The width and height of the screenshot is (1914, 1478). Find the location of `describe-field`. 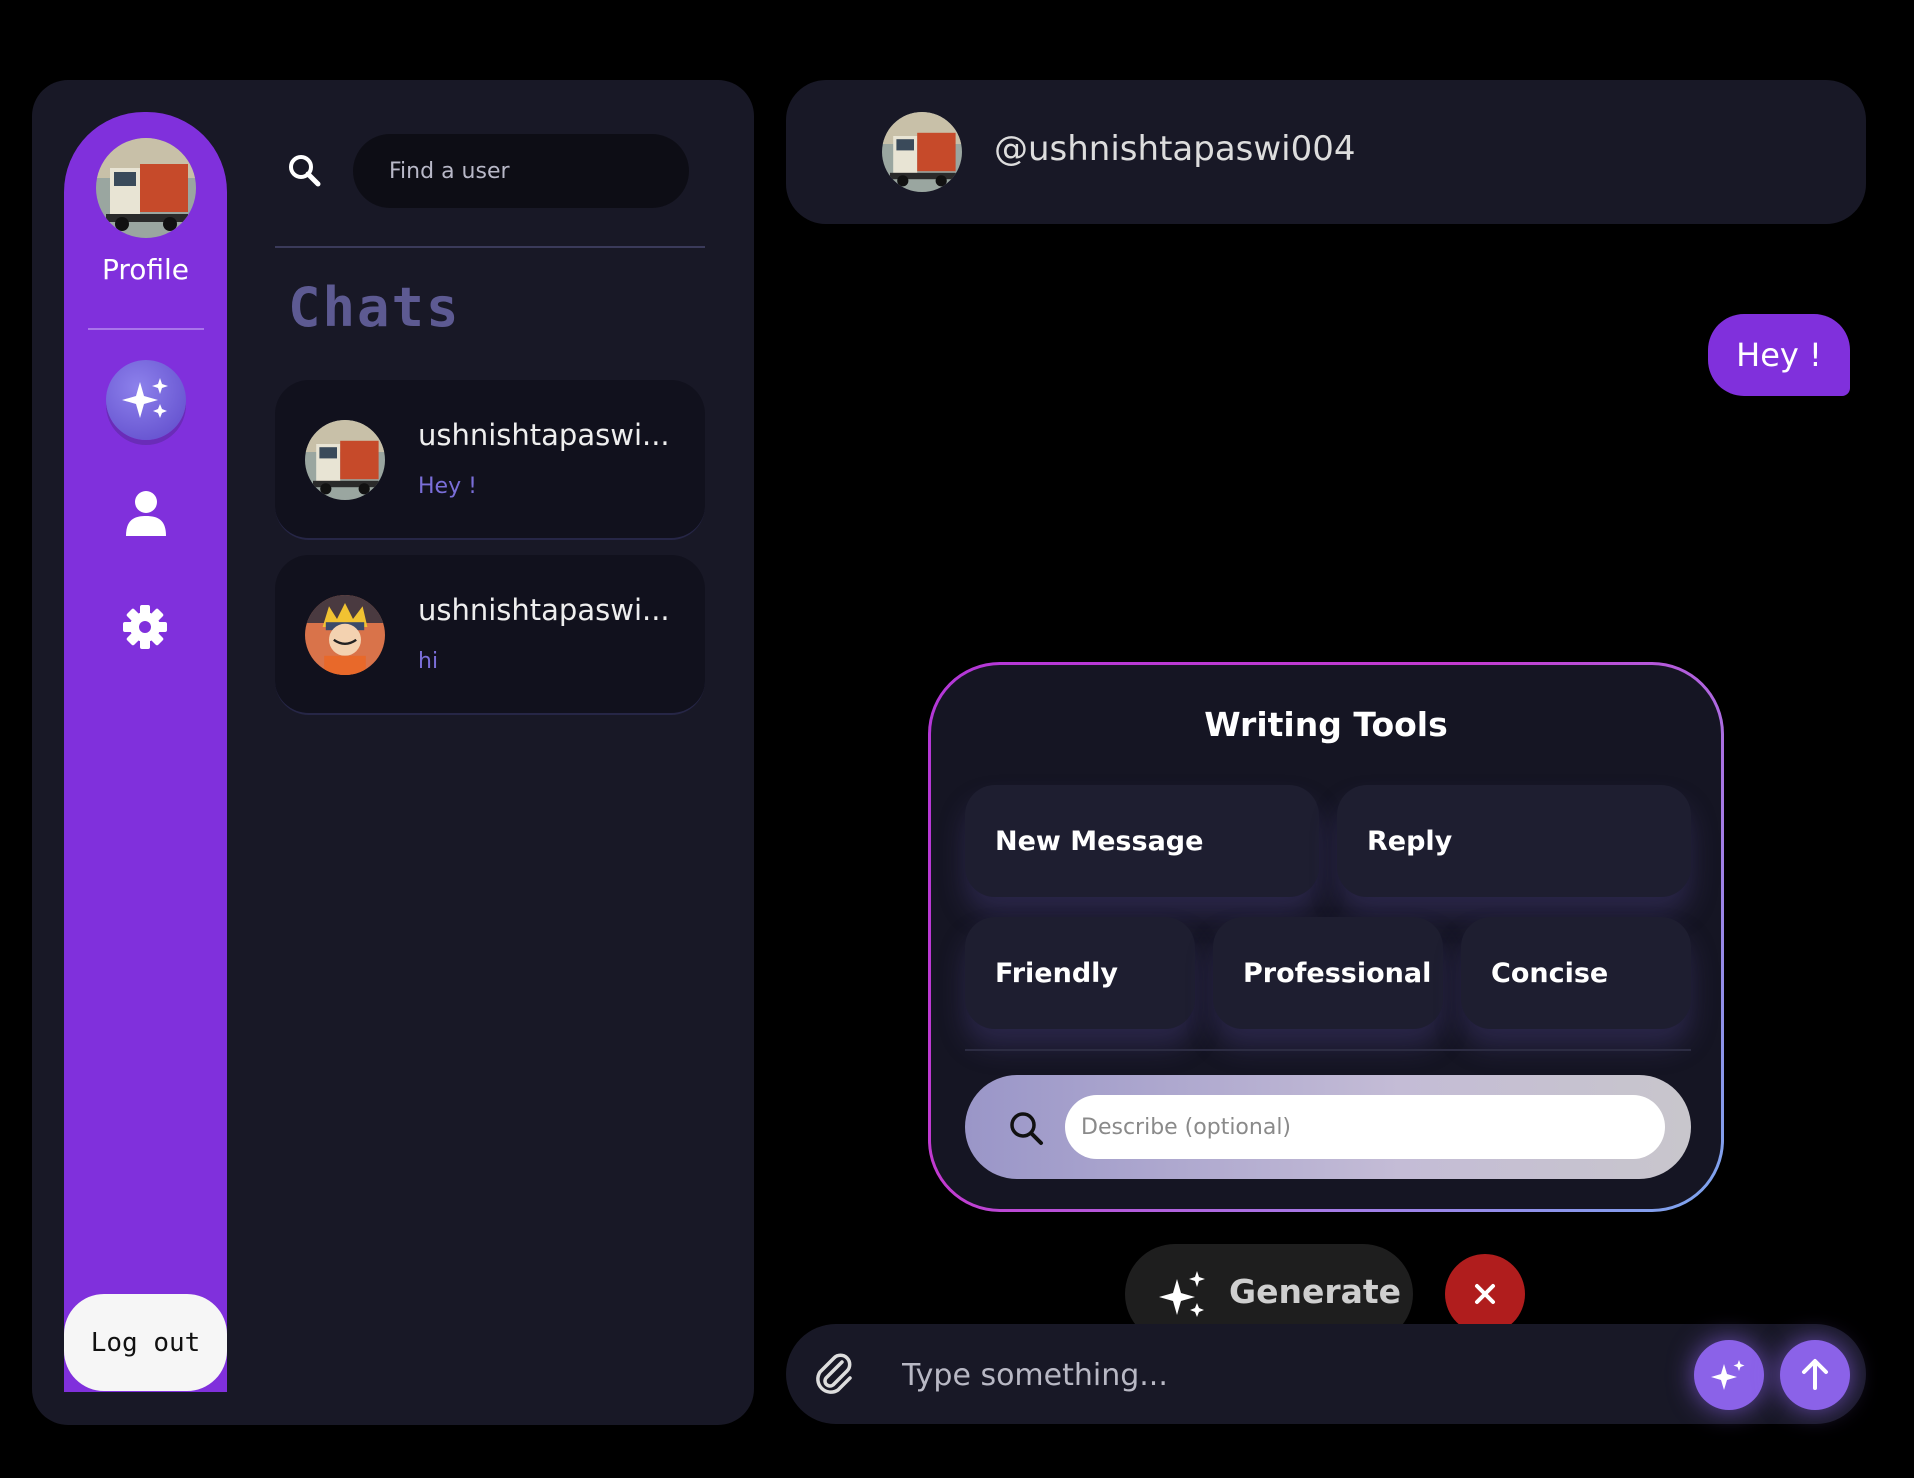

describe-field is located at coordinates (1365, 1127).